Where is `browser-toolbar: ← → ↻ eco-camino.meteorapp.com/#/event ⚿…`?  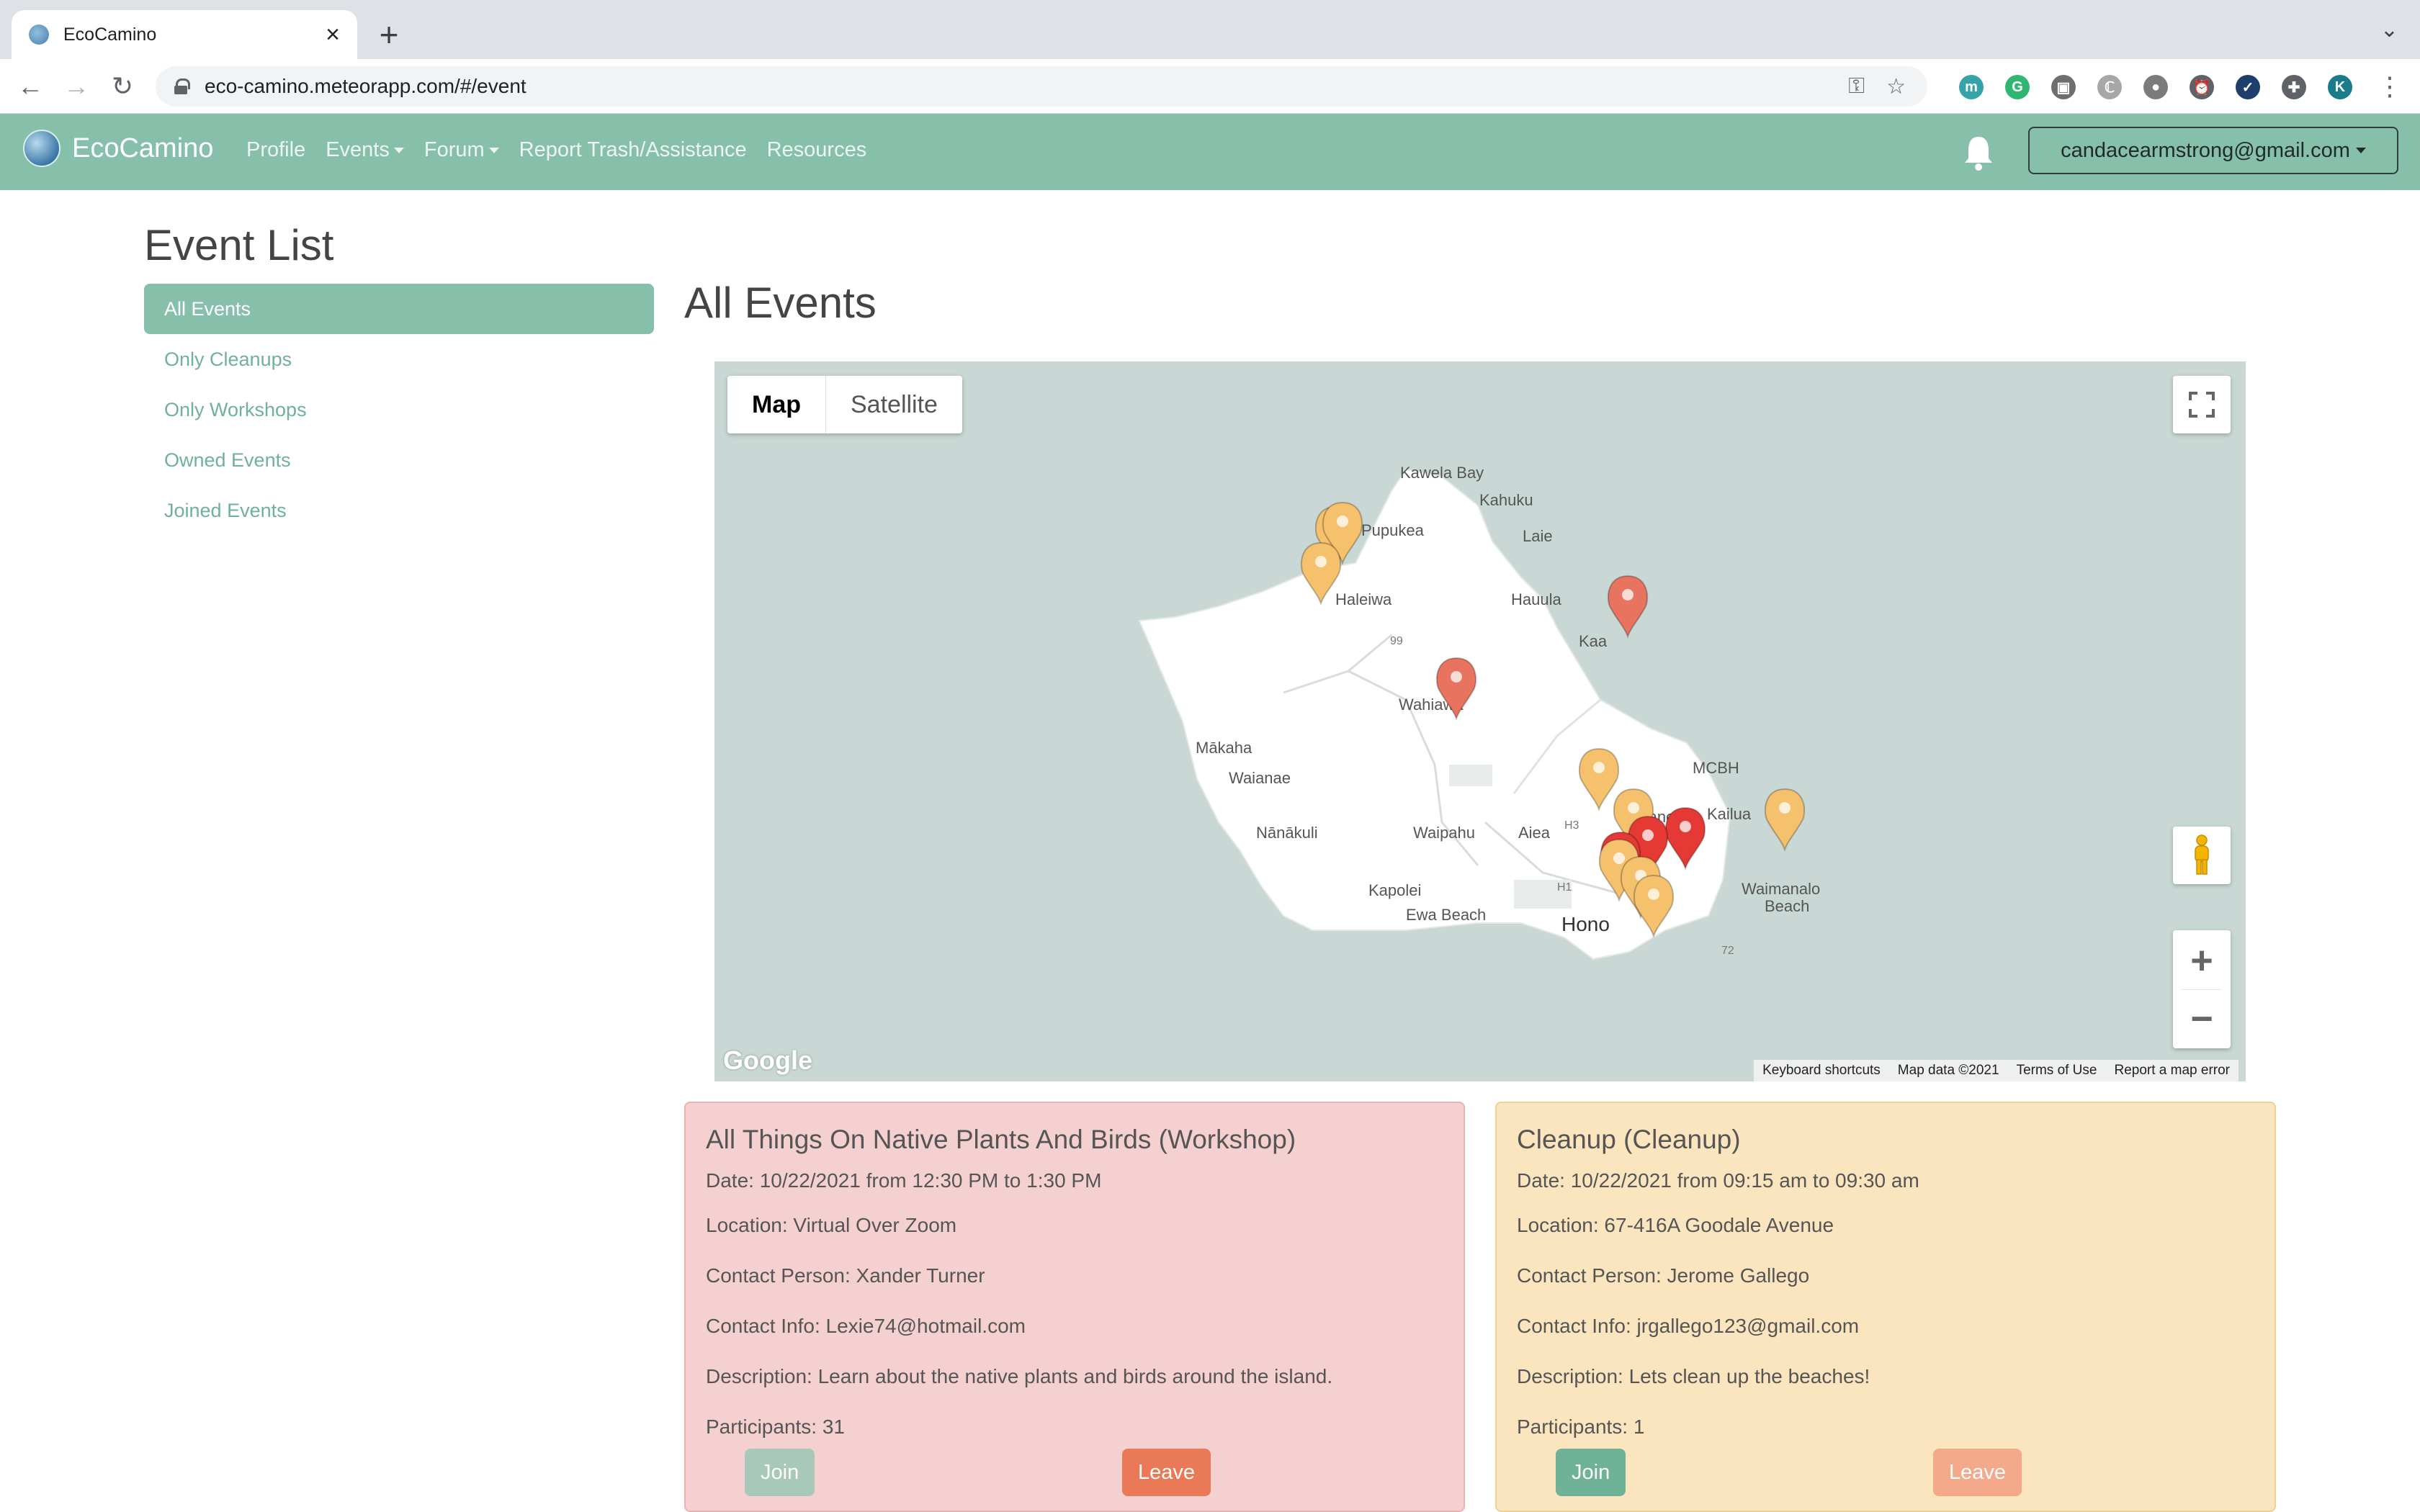
browser-toolbar: ← → ↻ eco-camino.meteorapp.com/#/event ⚿… is located at coordinates (1210, 86).